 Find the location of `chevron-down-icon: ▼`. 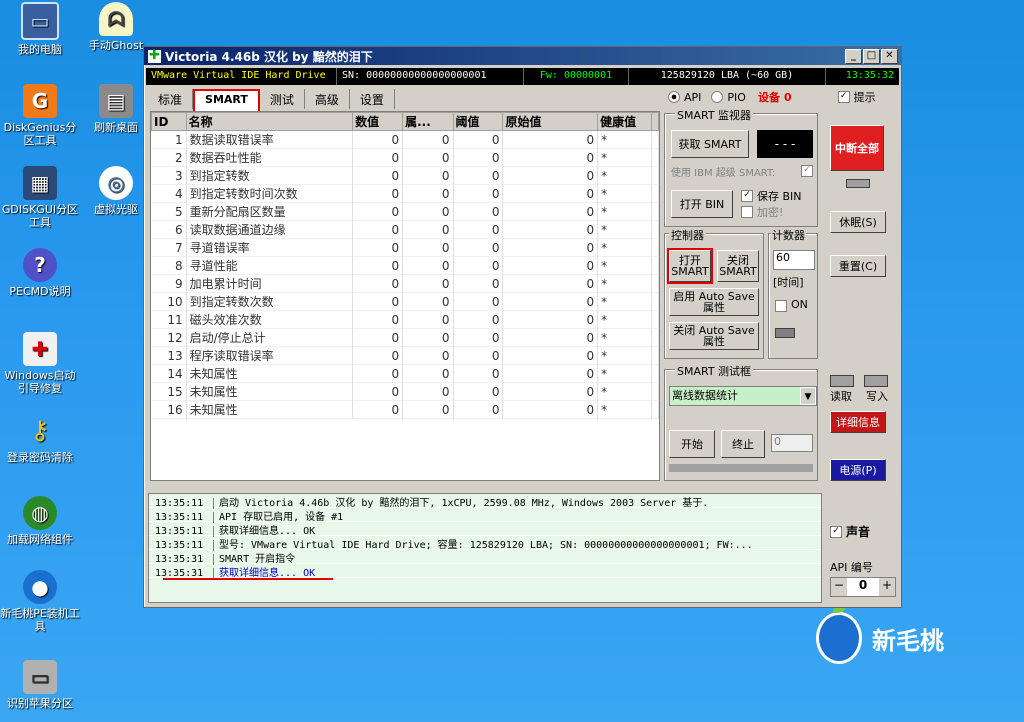

chevron-down-icon: ▼ is located at coordinates (808, 396).